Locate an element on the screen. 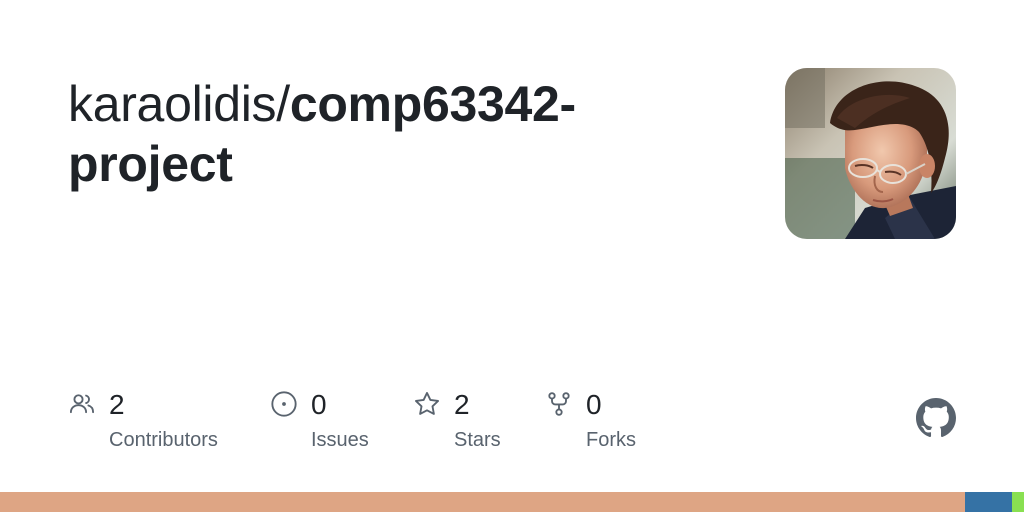 The height and width of the screenshot is (512, 1024). issues-label: Issues is located at coordinates (340, 440).